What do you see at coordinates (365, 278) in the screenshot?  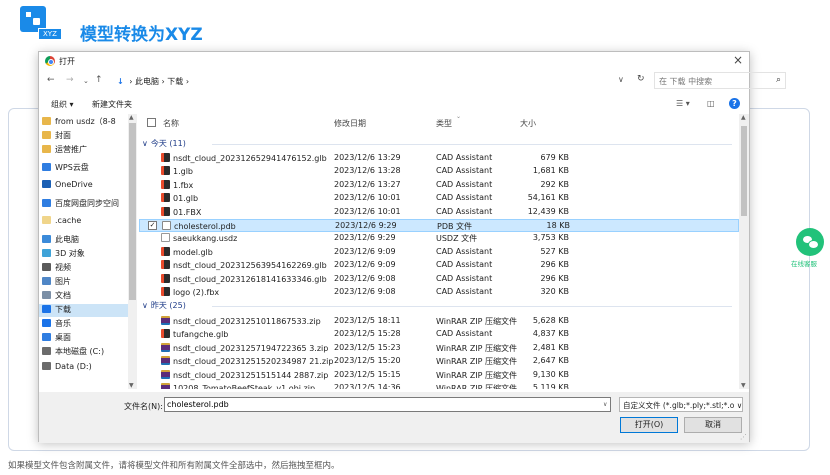 I see `file-modified: 2023/12/6 9:08` at bounding box center [365, 278].